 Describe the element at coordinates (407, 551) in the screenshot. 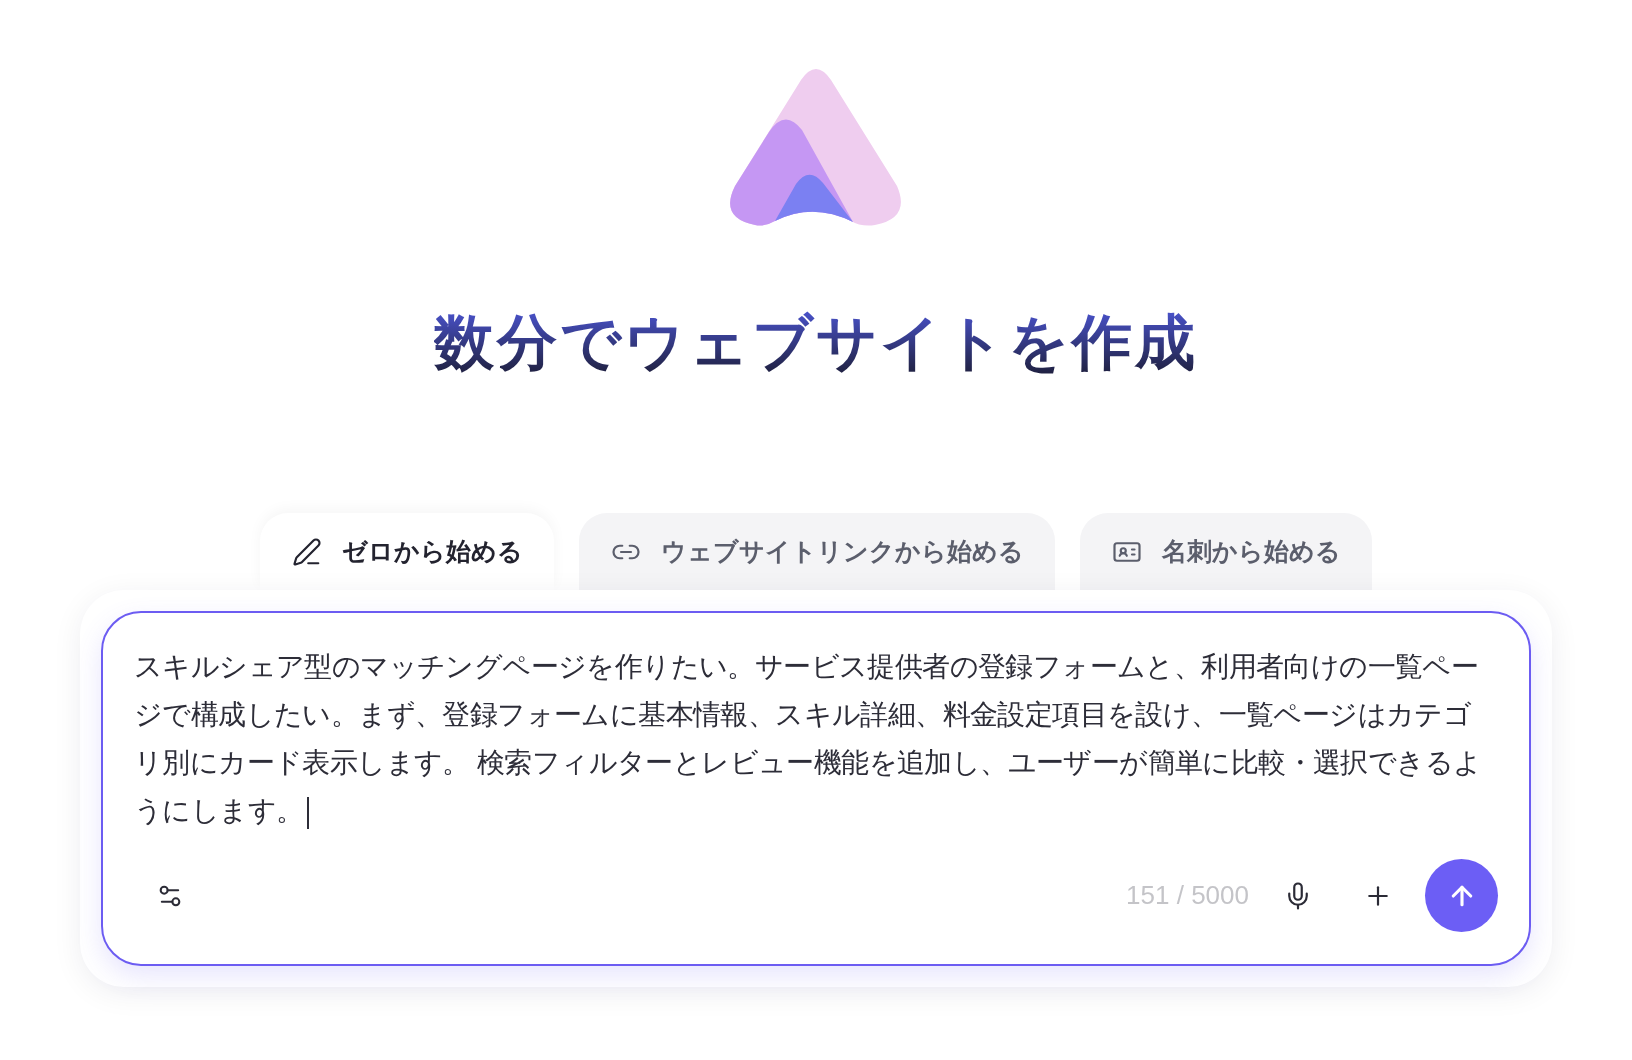

I see `start-tab: ゼロから始める` at that location.